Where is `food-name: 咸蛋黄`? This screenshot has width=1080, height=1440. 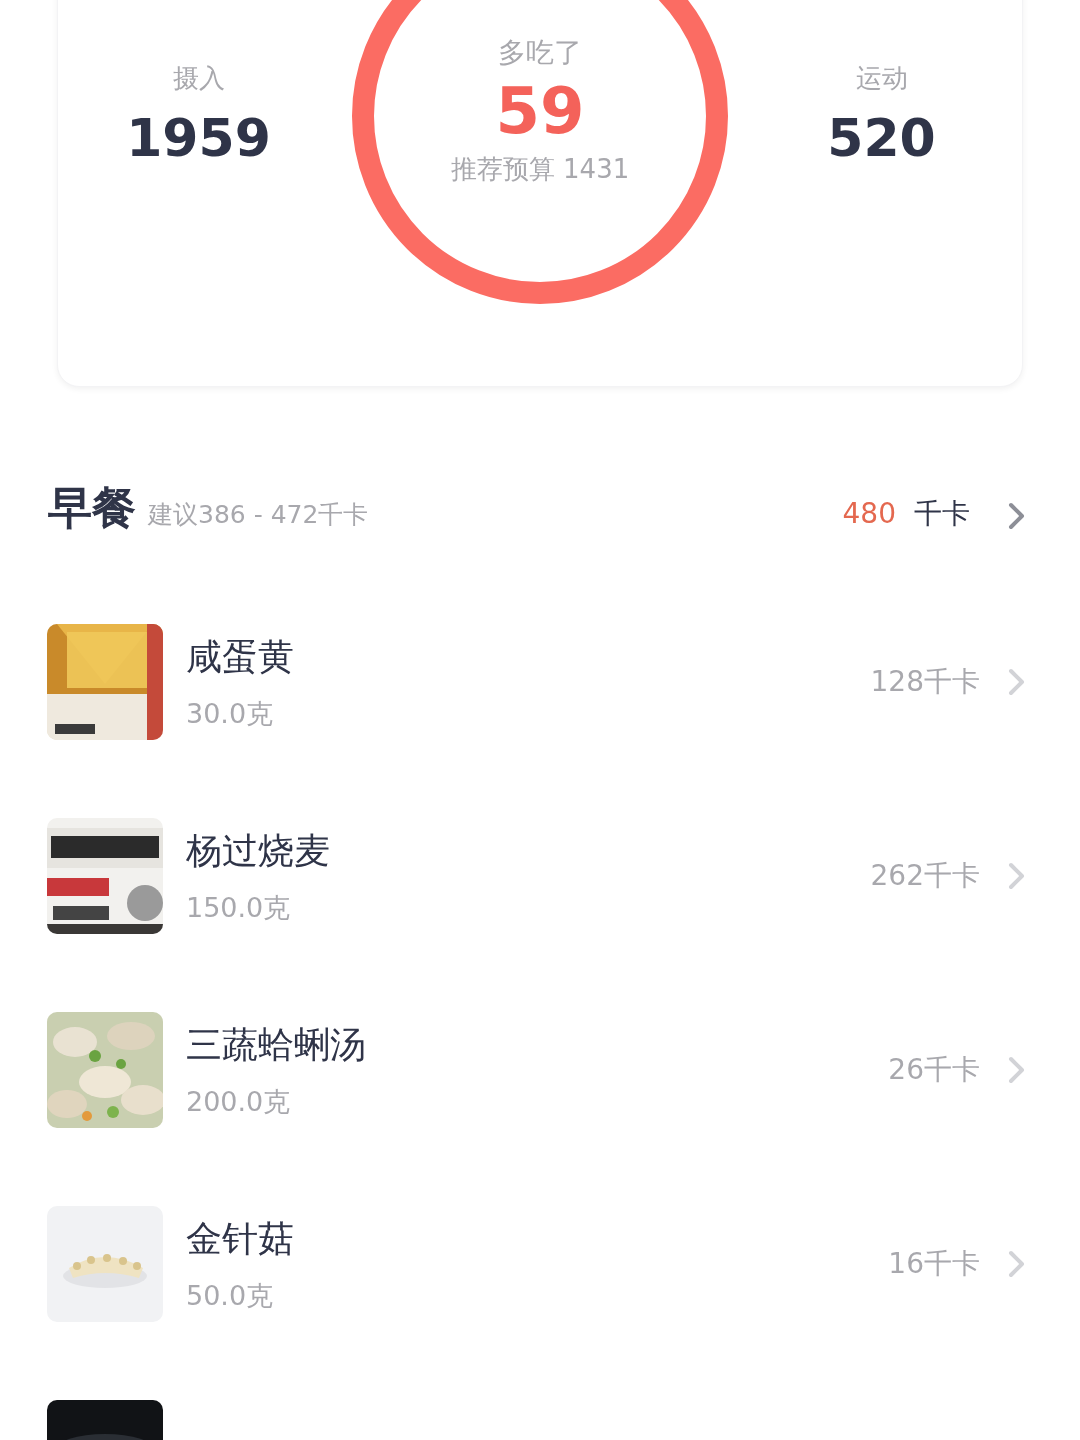 food-name: 咸蛋黄 is located at coordinates (240, 656).